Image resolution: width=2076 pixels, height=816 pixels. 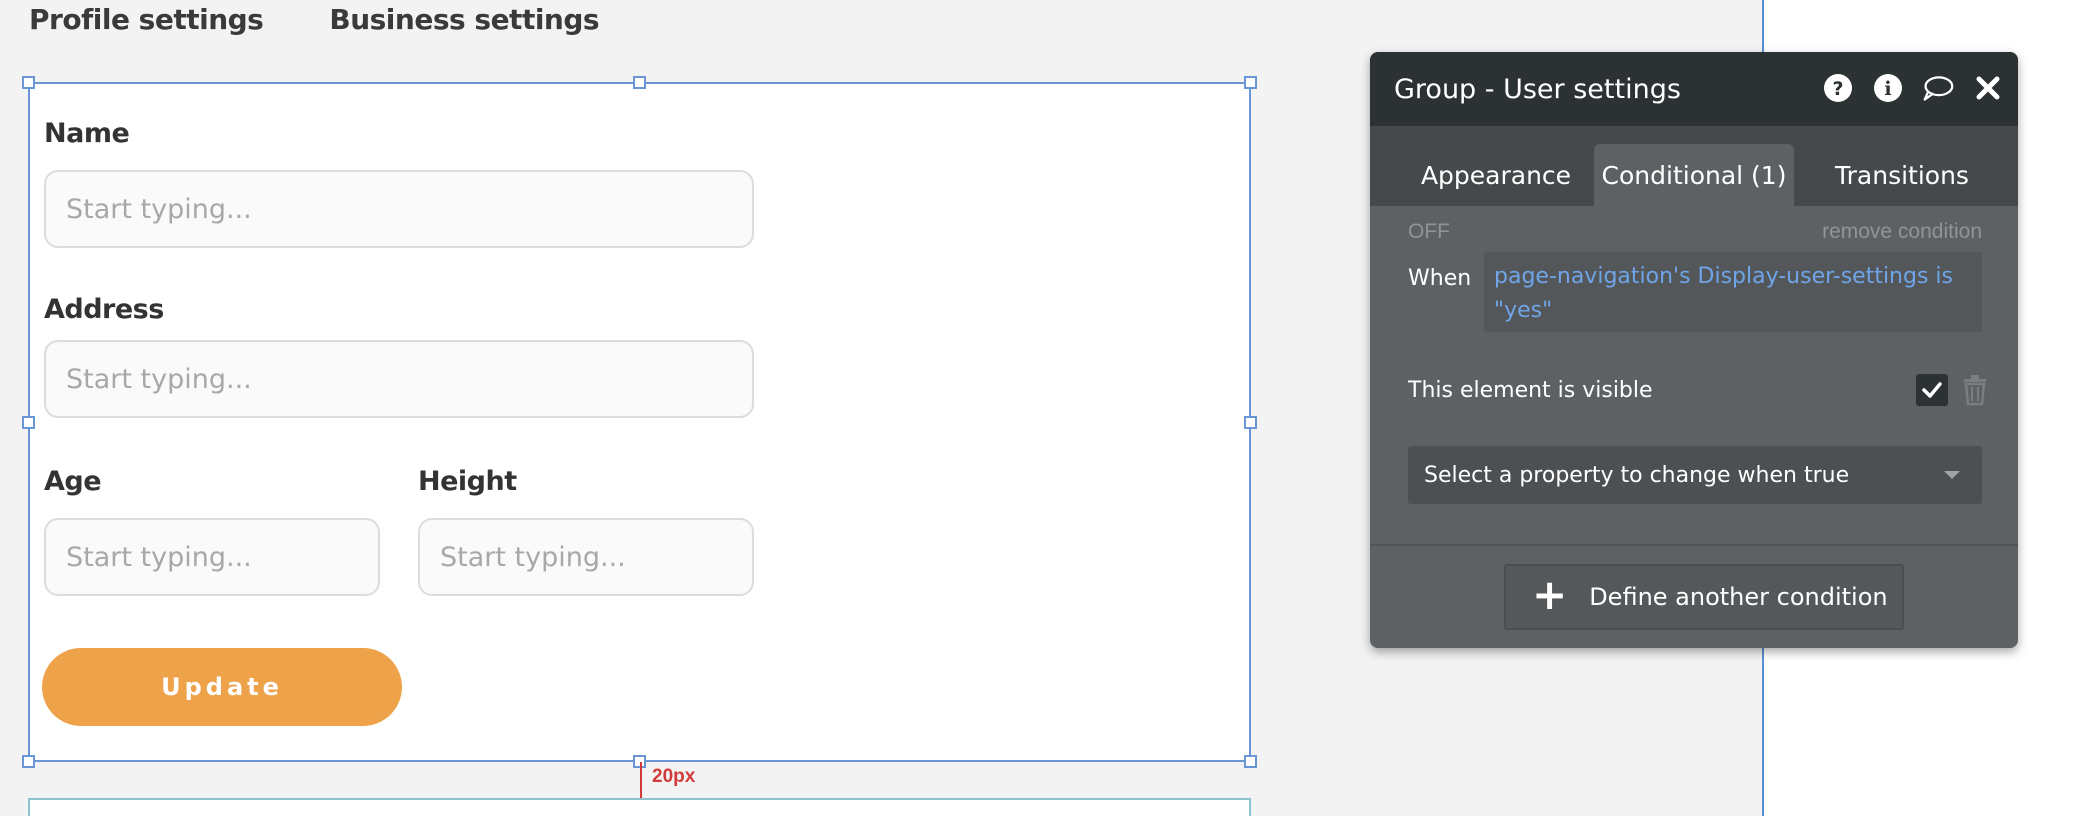 I want to click on tab-conditional: Conditional (1), so click(x=1694, y=175).